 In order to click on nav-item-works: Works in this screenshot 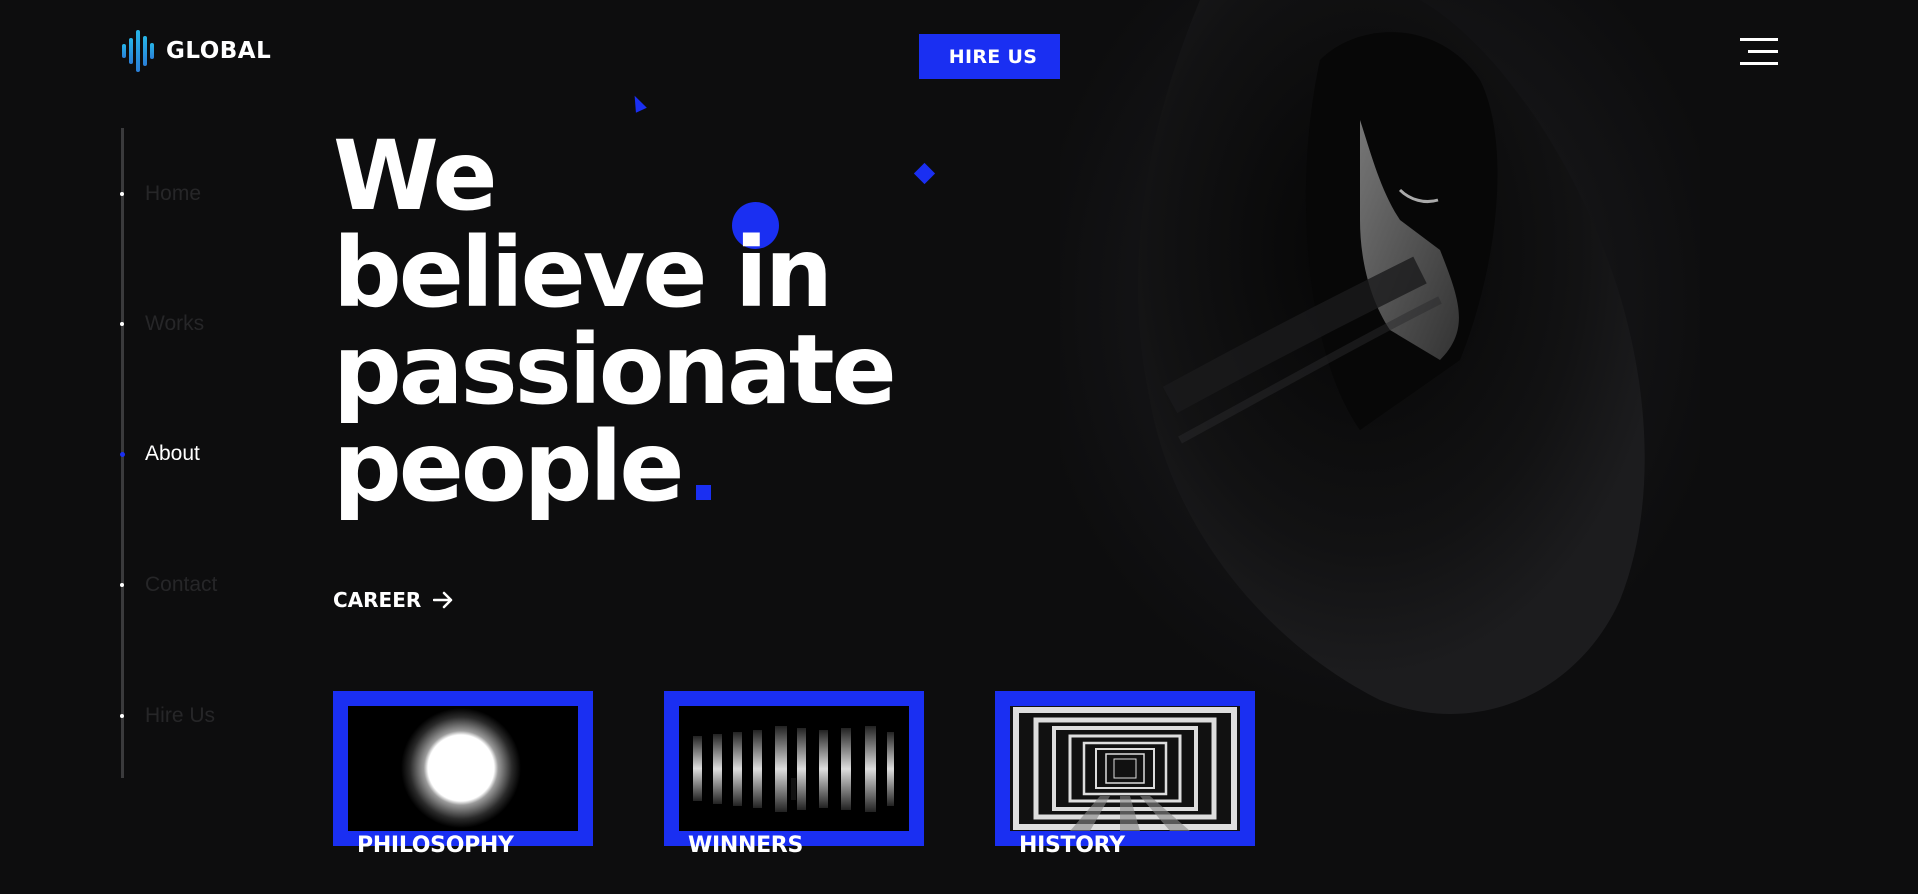, I will do `click(162, 324)`.